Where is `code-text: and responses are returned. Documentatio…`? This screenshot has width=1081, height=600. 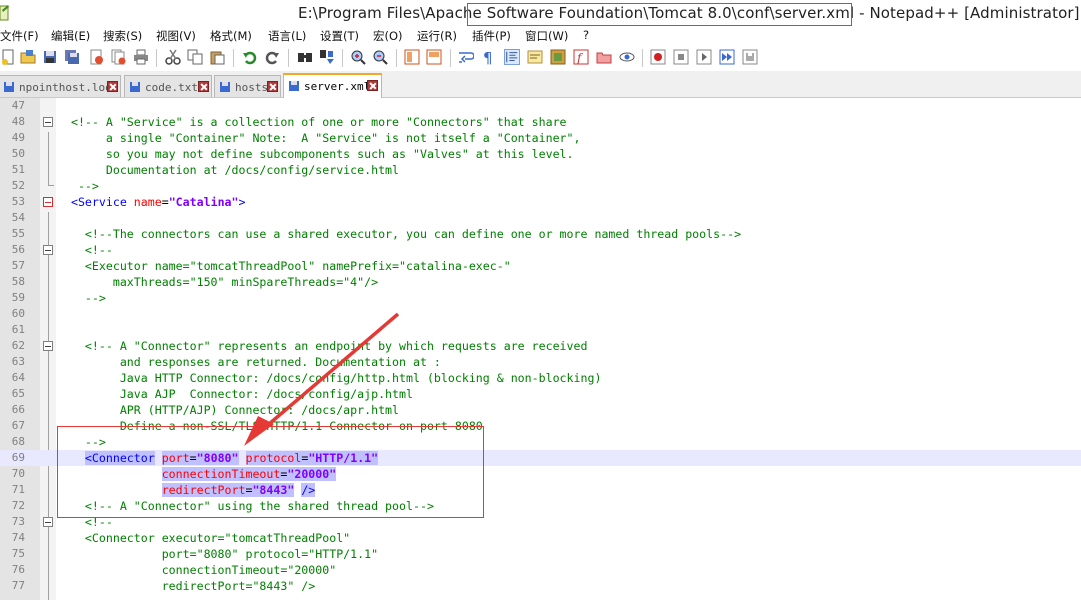
code-text: and responses are returned. Documentatio… is located at coordinates (249, 362).